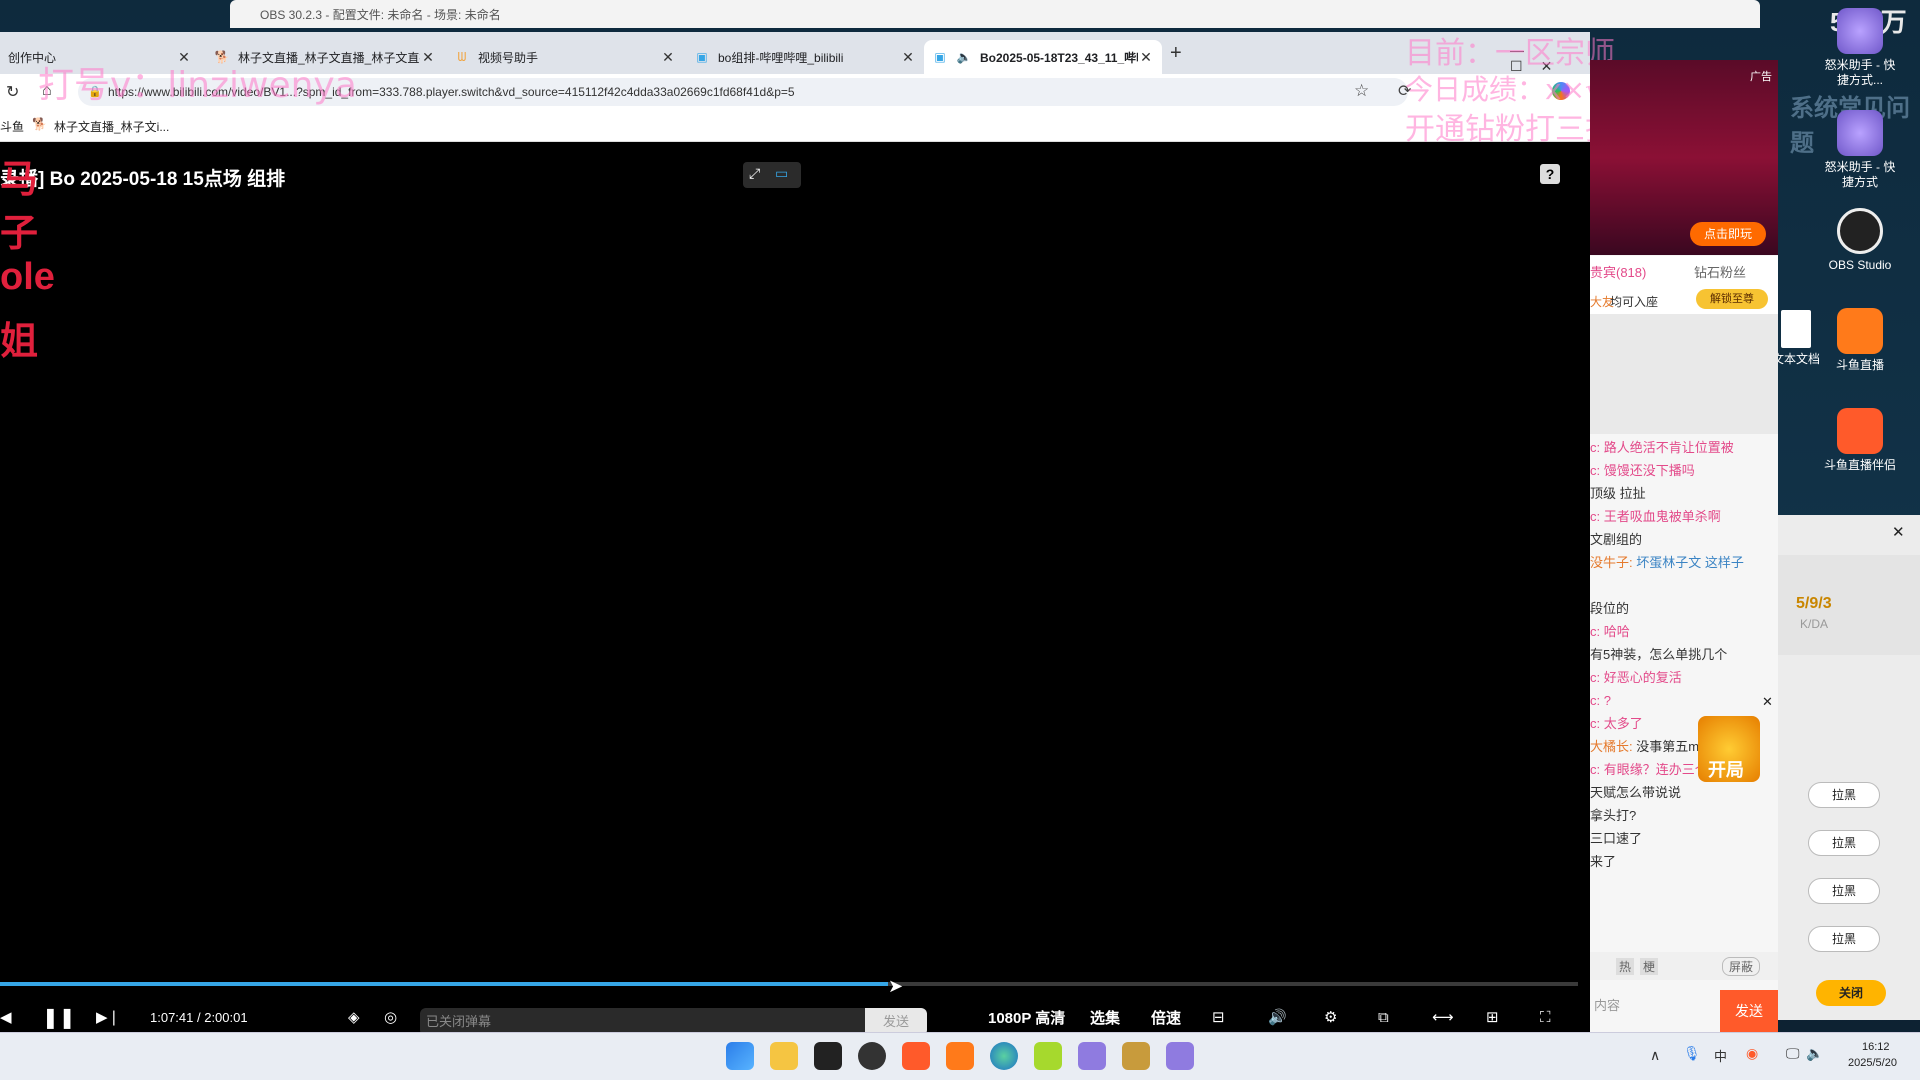  What do you see at coordinates (1849, 605) in the screenshot?
I see `kda-card: 5/9/3 K/DA` at bounding box center [1849, 605].